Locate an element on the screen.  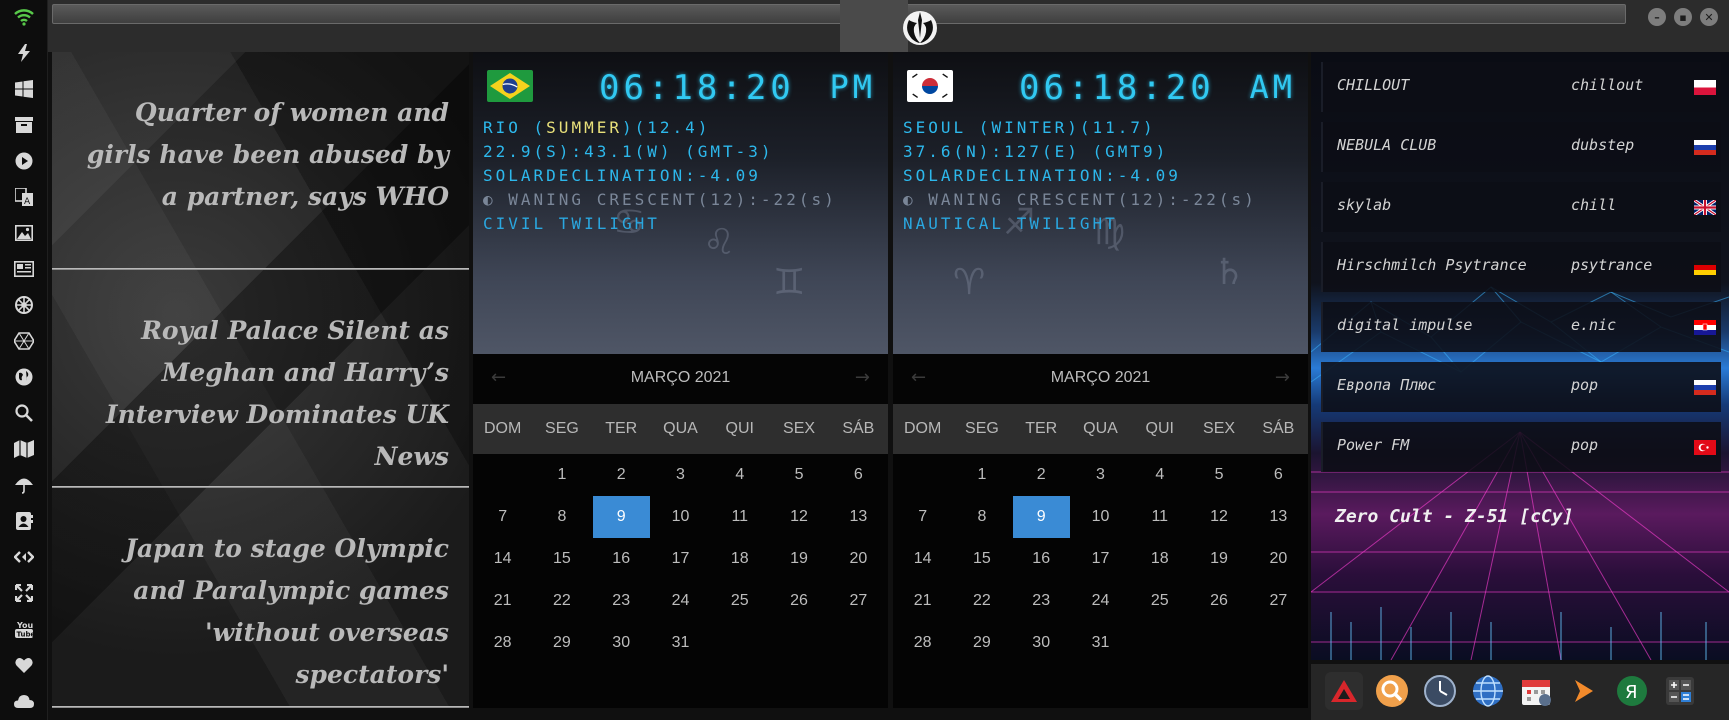
globe-app-icon is located at coordinates (1488, 691).